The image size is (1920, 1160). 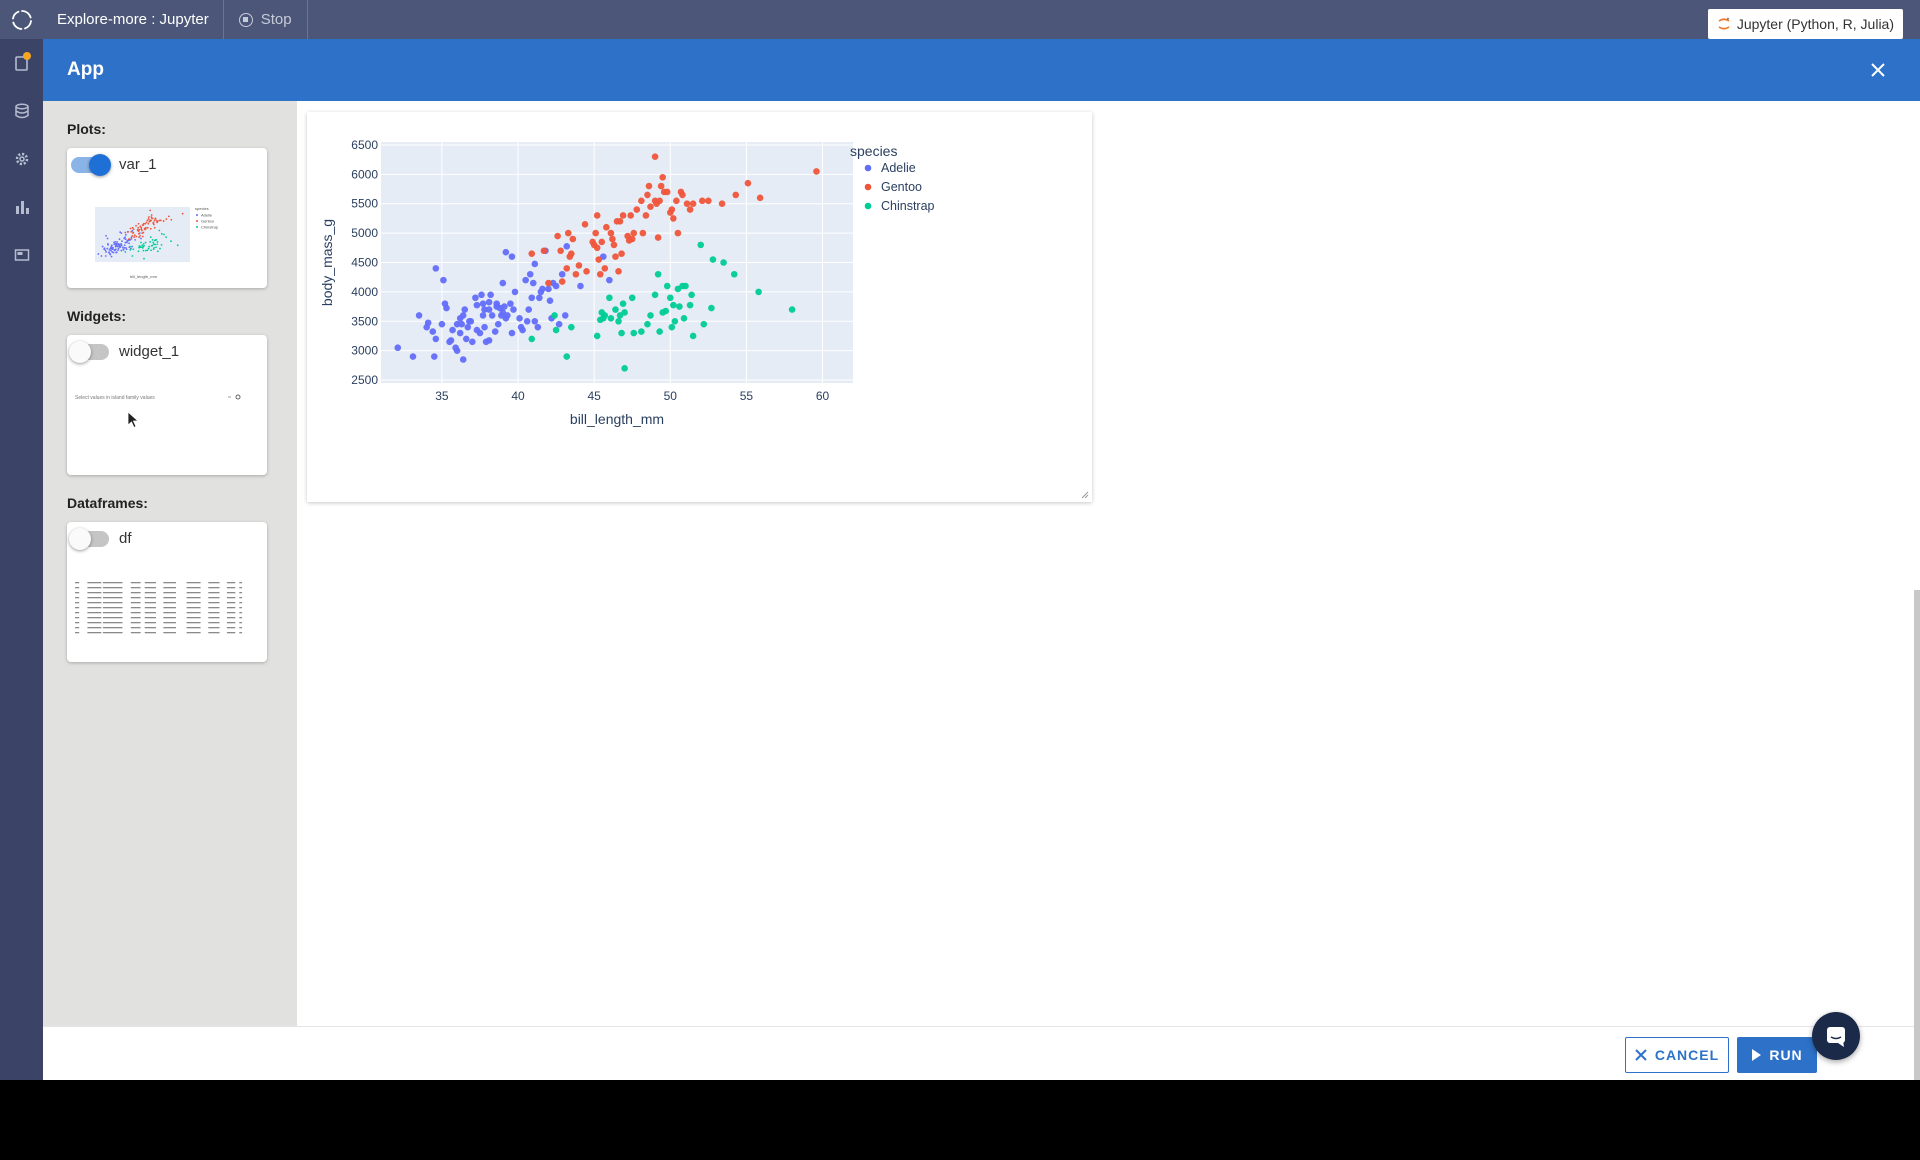 What do you see at coordinates (1917, 835) in the screenshot?
I see `vertical-scrollbar` at bounding box center [1917, 835].